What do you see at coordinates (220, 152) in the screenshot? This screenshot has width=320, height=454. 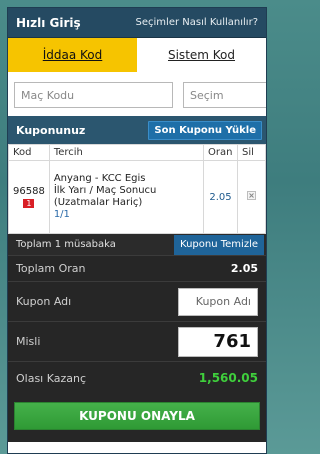 I see `col-odds: Oran` at bounding box center [220, 152].